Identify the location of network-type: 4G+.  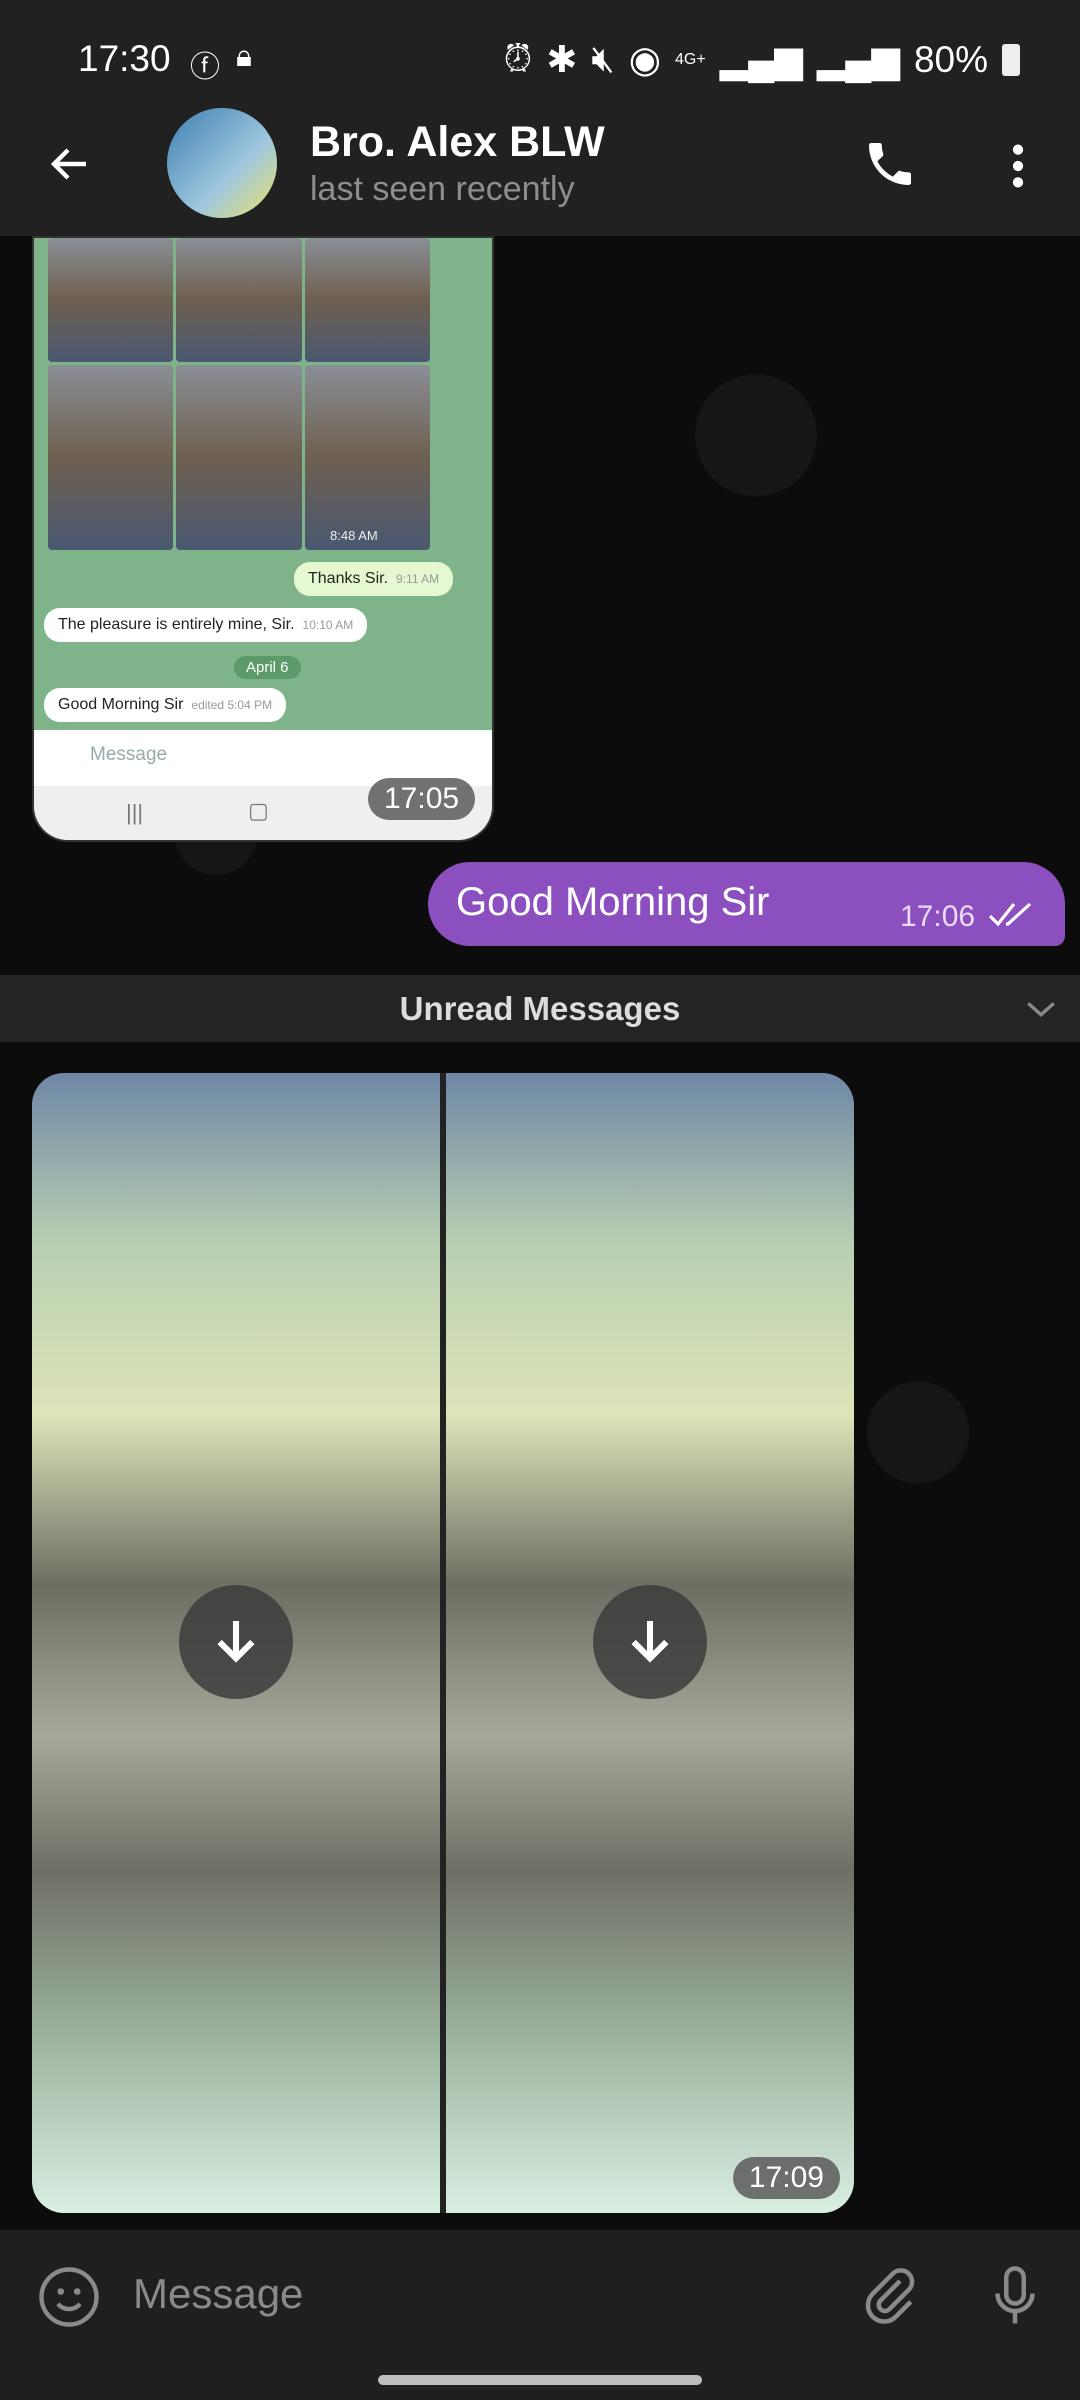
(690, 59).